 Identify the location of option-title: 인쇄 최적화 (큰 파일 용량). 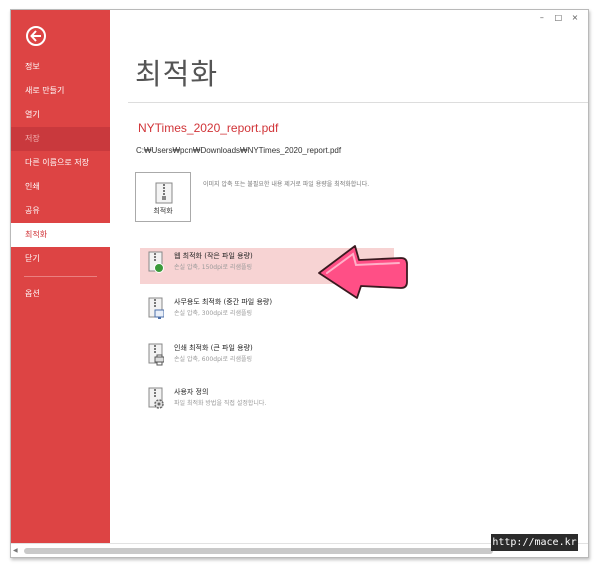
(213, 348).